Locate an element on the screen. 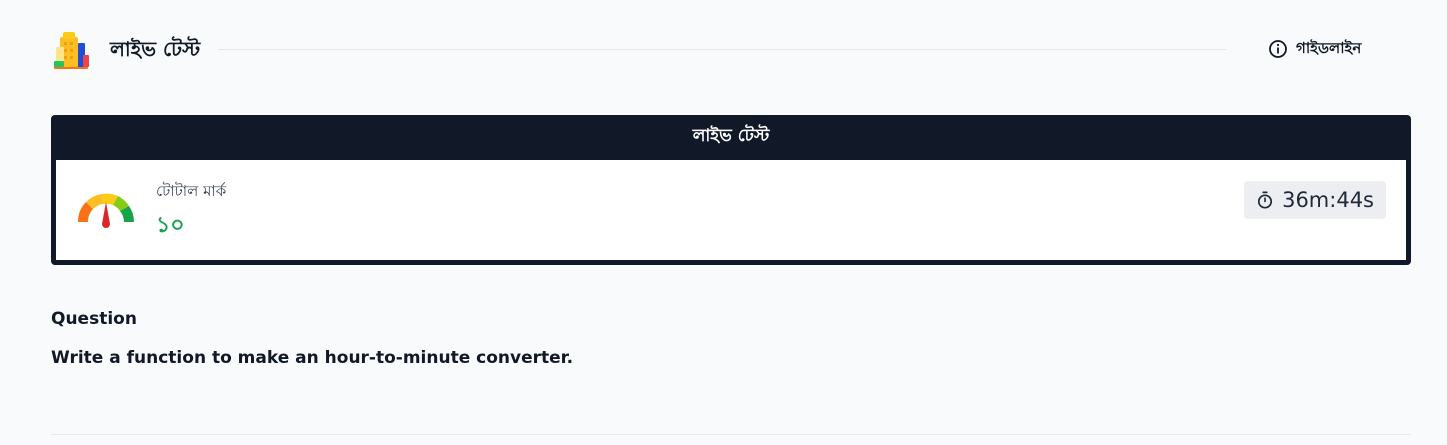 The height and width of the screenshot is (445, 1447). total-mark-value: ১০ is located at coordinates (170, 225).